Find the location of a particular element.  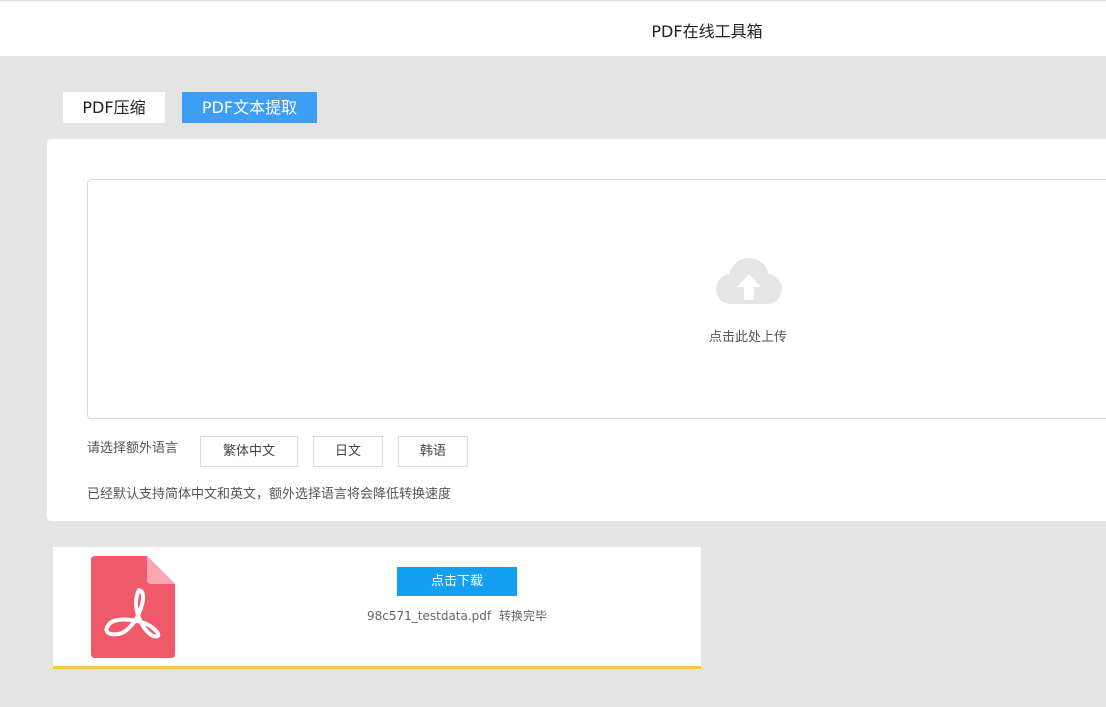

language-support-note: 已经默认支持简体中文和英文，额外选择语言将会降低转换速度 is located at coordinates (269, 494).